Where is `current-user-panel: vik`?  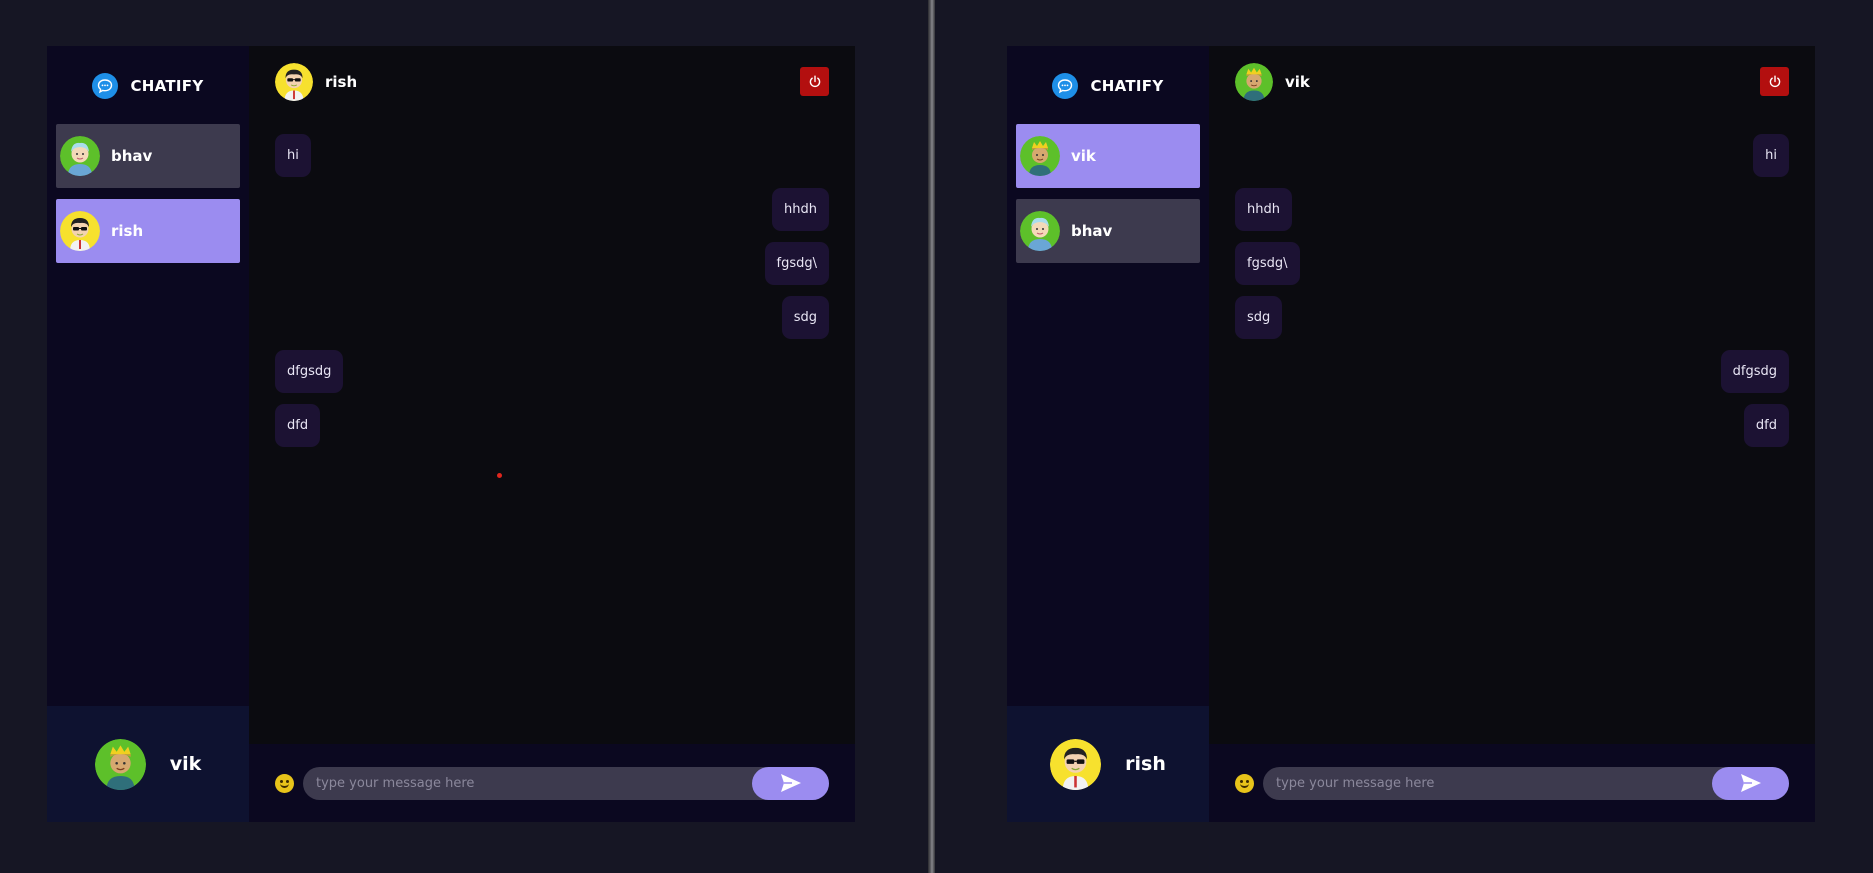
current-user-panel: vik is located at coordinates (148, 764).